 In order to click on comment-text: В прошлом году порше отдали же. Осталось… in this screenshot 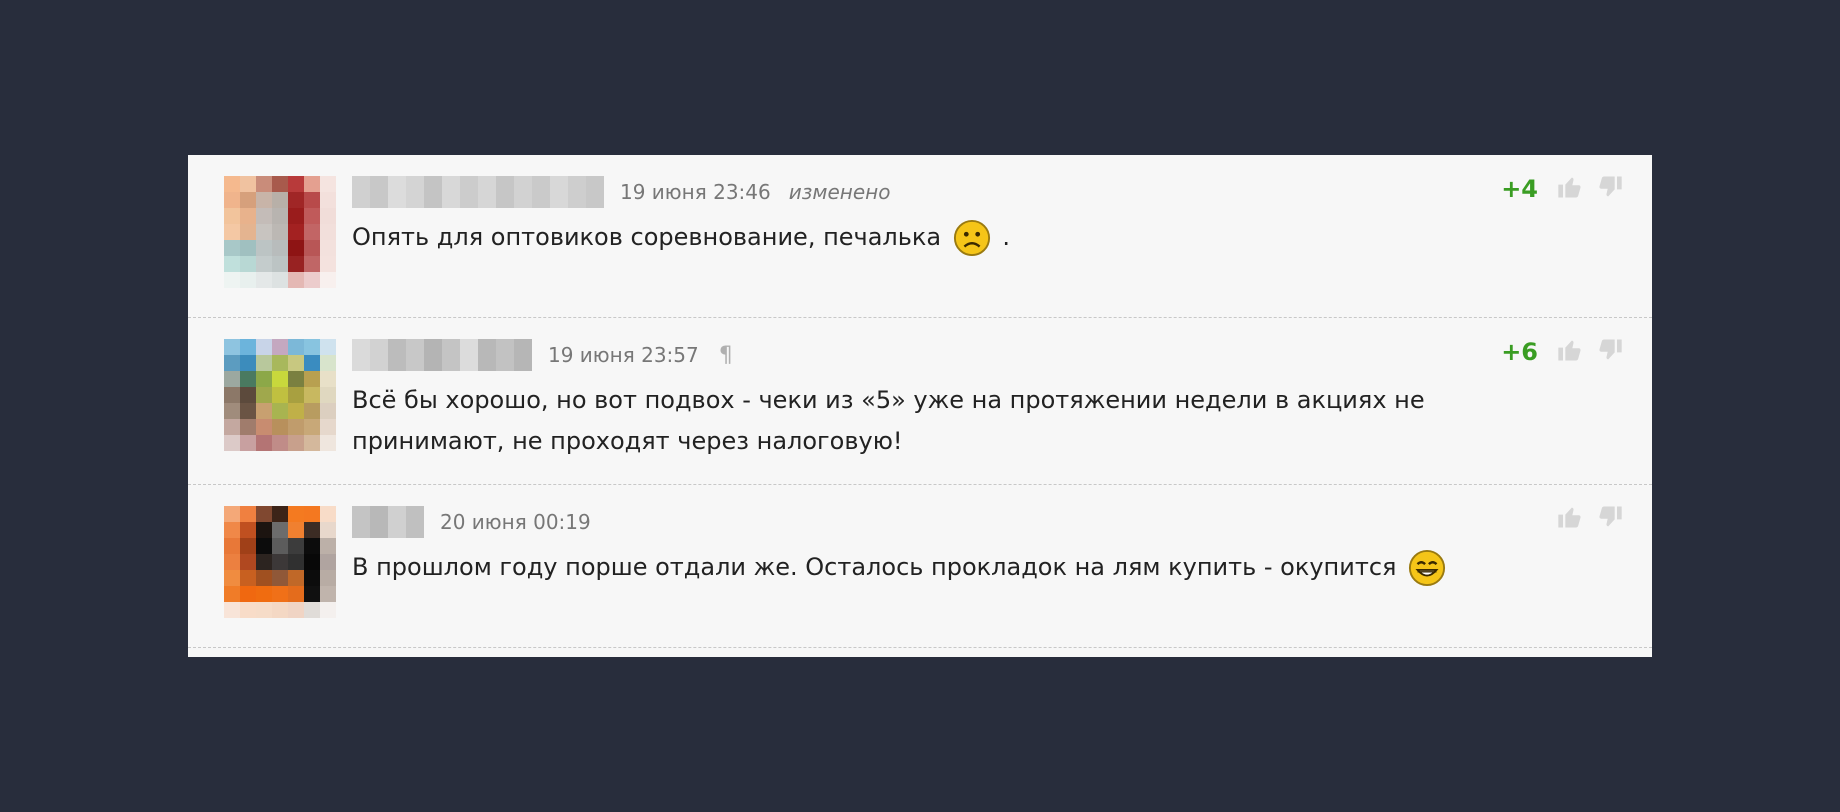, I will do `click(962, 567)`.